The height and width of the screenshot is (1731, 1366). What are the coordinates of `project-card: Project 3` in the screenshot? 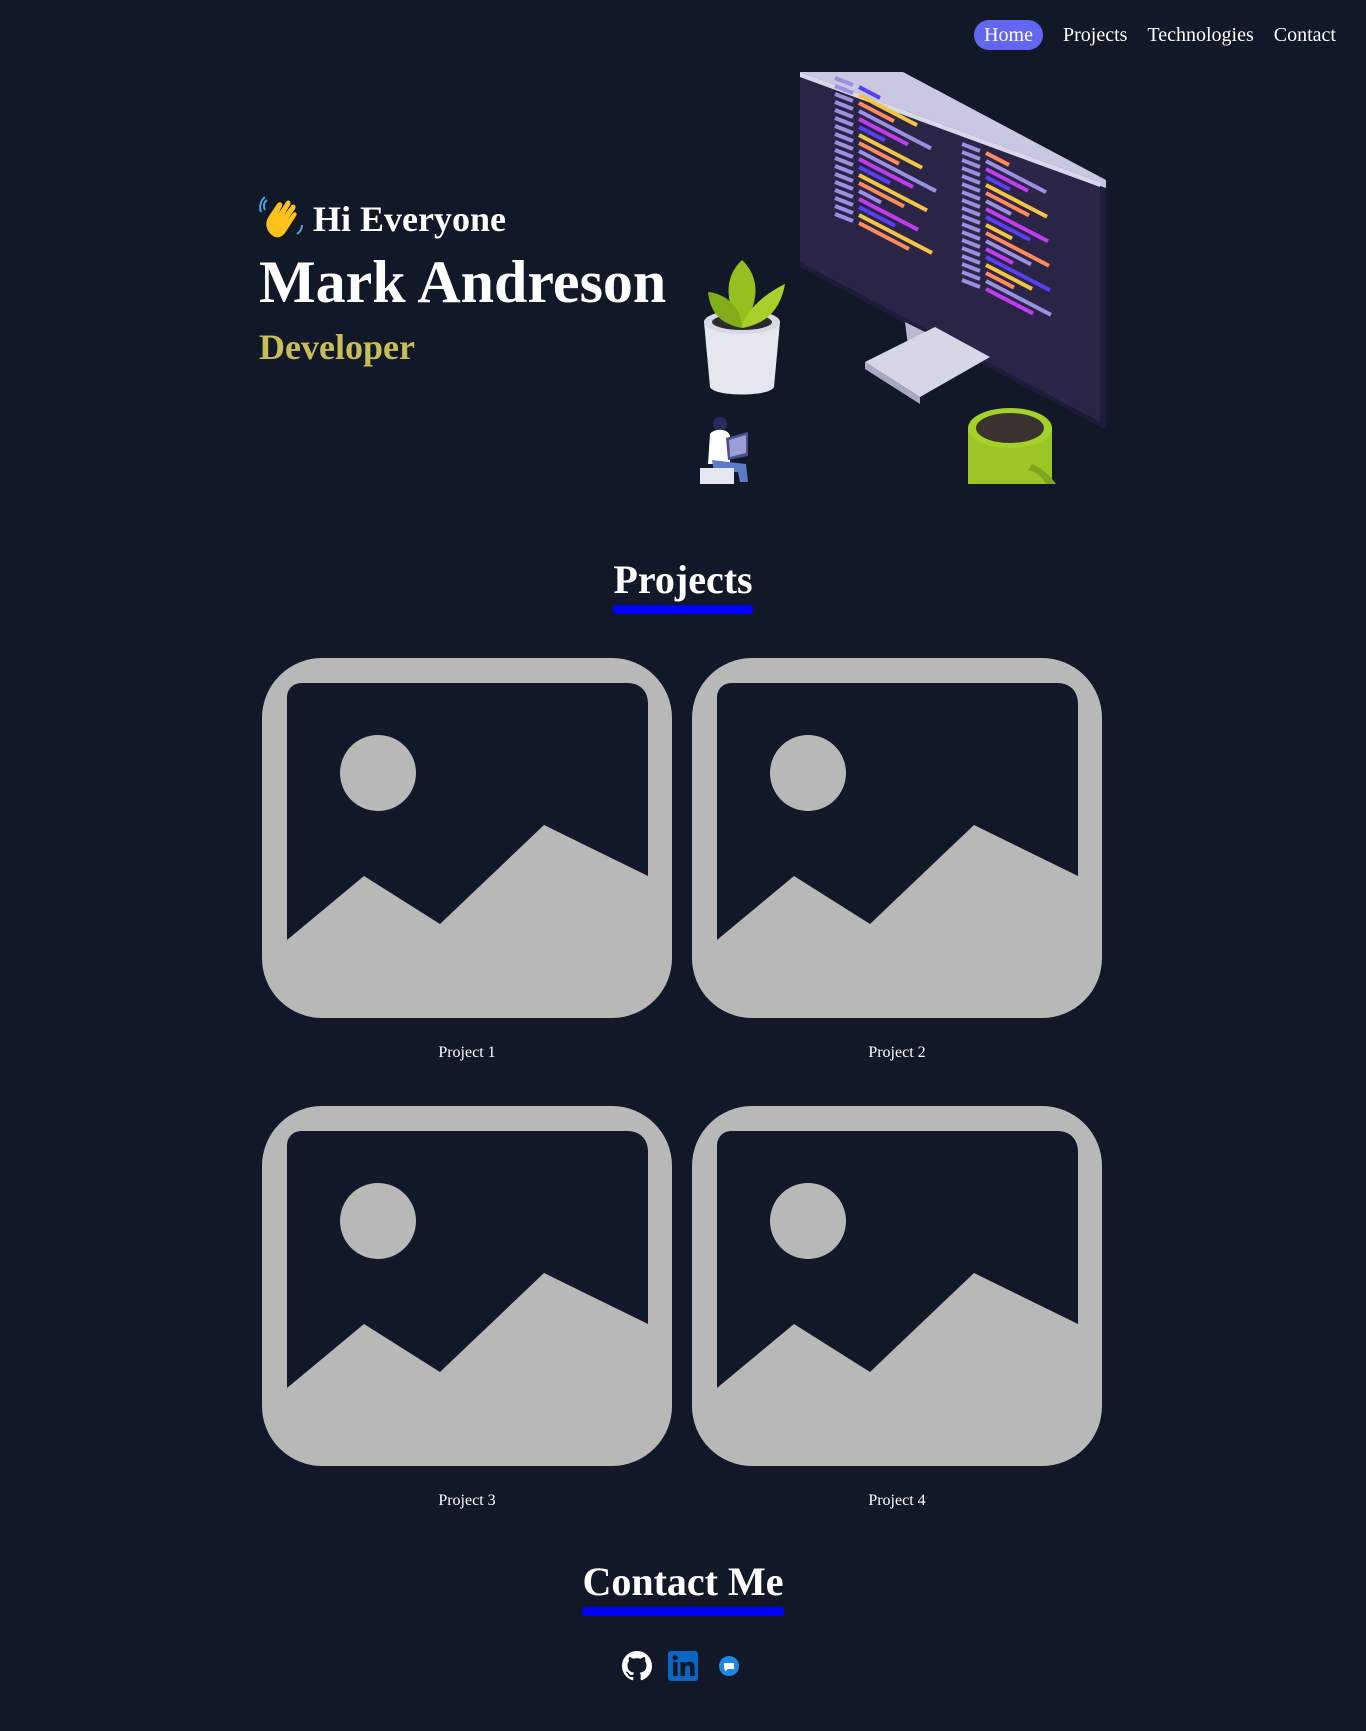 It's located at (467, 1330).